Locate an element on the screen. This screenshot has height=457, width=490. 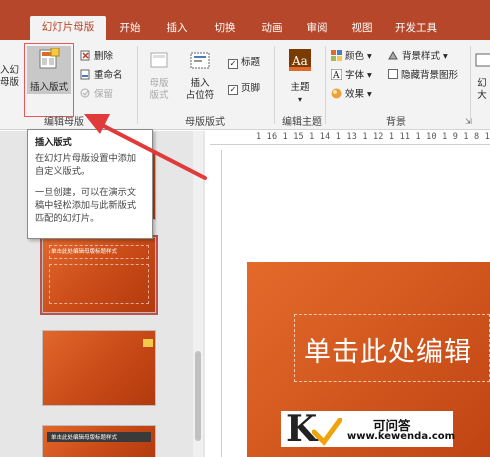
watermark-url: www.kewenda.com is located at coordinates (401, 436).